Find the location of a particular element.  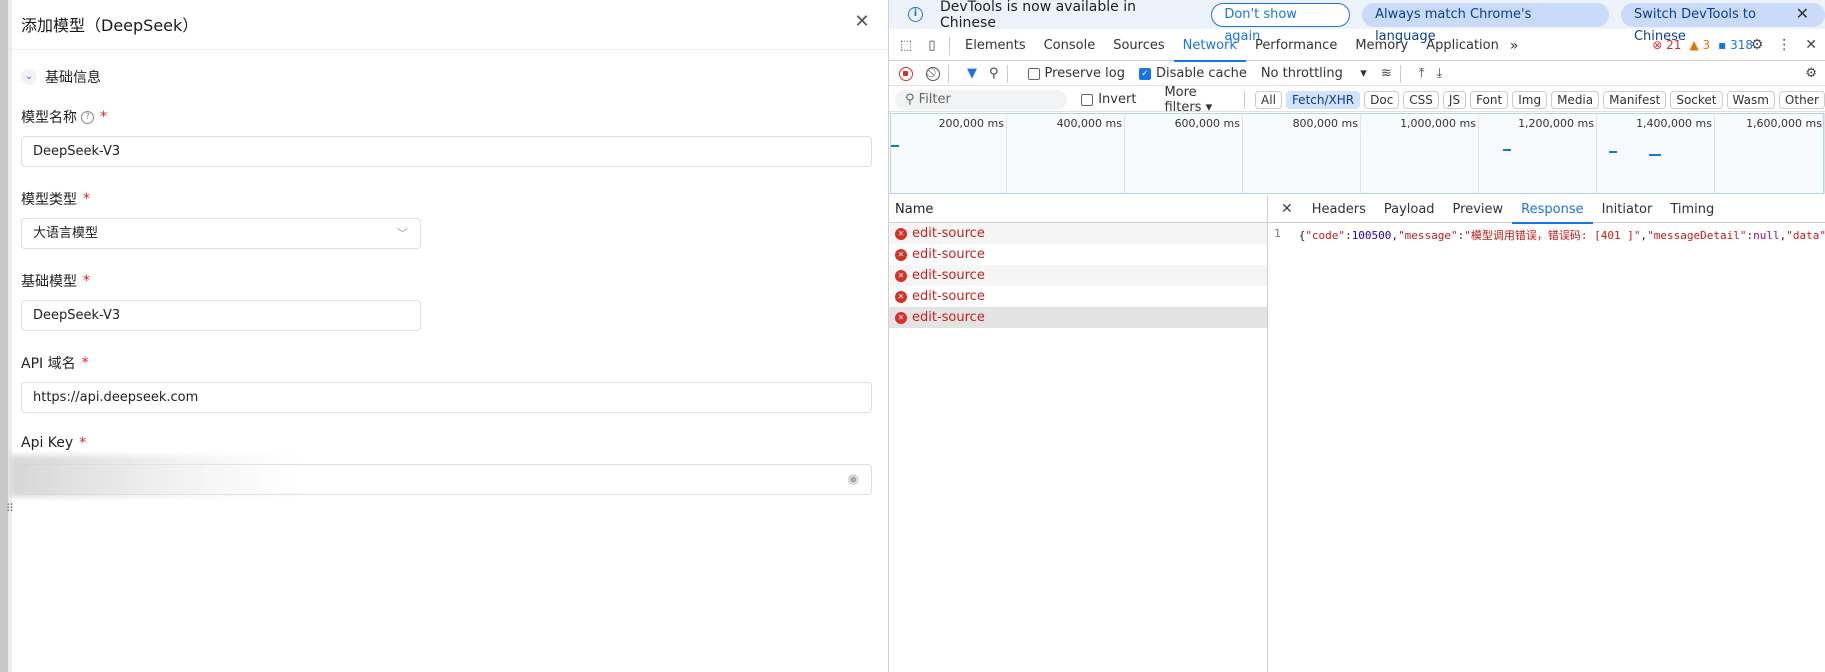

always-match-language-button: Always match Chrome's language is located at coordinates (1485, 23).